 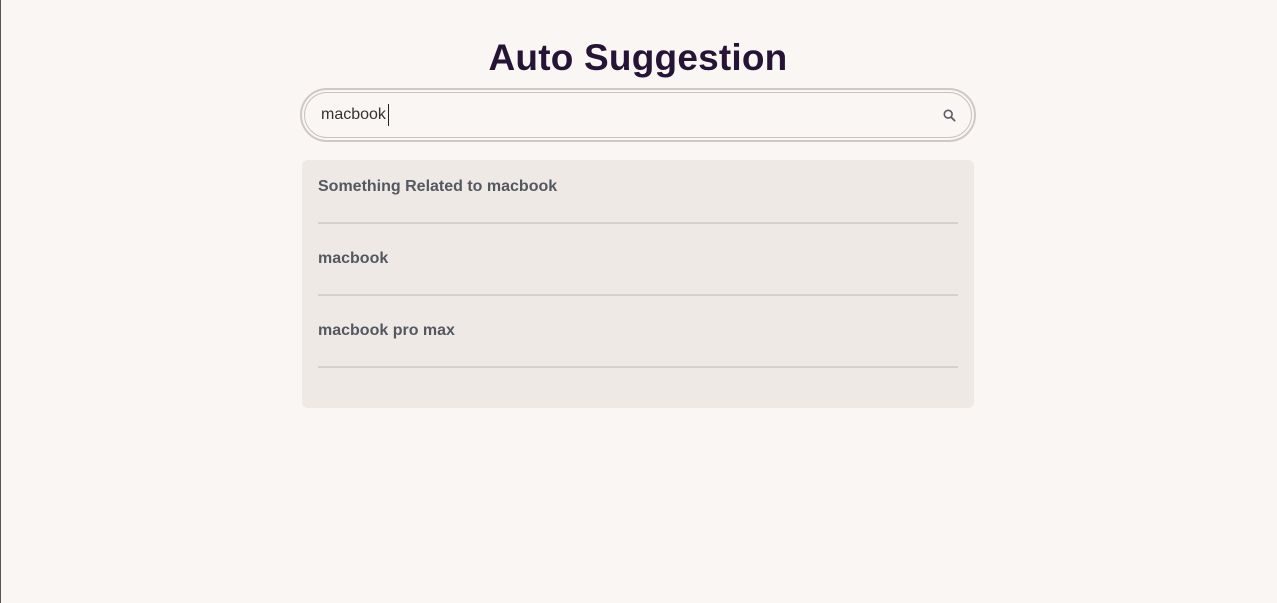 I want to click on search-input-value: macbook, so click(x=353, y=114).